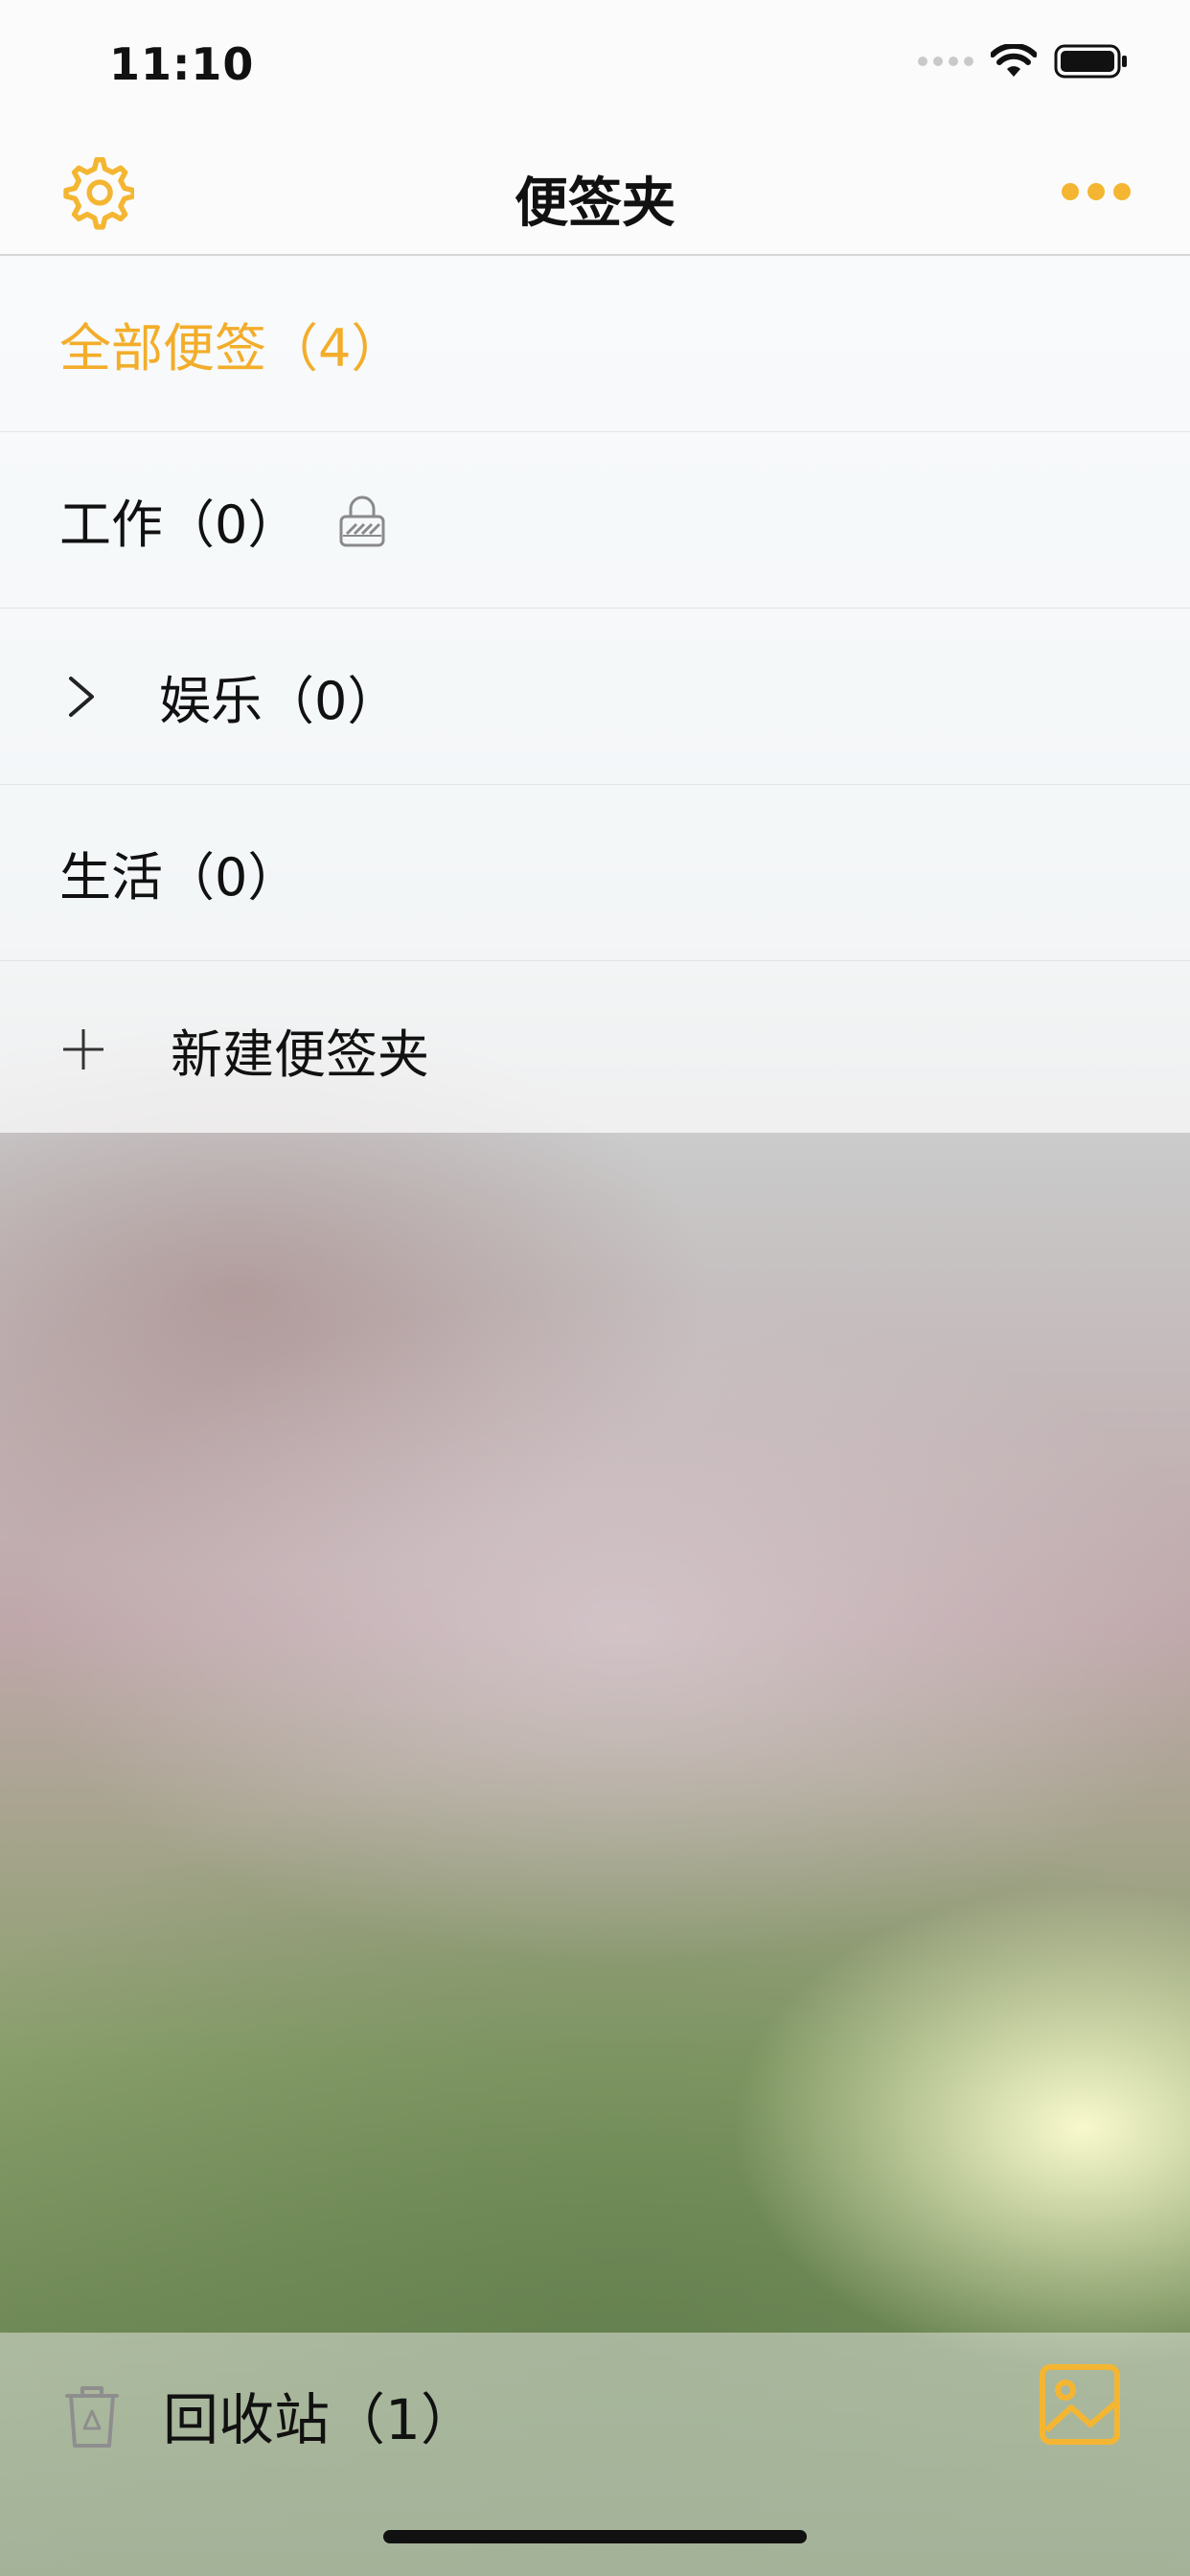 Image resolution: width=1190 pixels, height=2576 pixels. What do you see at coordinates (179, 877) in the screenshot?
I see `folder-label: 生活（0）` at bounding box center [179, 877].